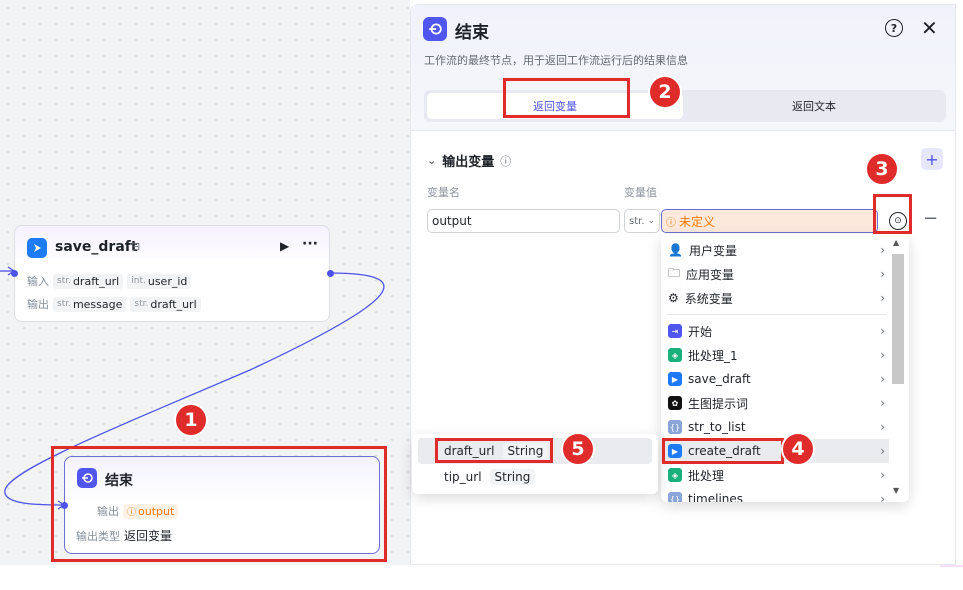 Image resolution: width=963 pixels, height=590 pixels. What do you see at coordinates (951, 566) in the screenshot?
I see `edge-mark` at bounding box center [951, 566].